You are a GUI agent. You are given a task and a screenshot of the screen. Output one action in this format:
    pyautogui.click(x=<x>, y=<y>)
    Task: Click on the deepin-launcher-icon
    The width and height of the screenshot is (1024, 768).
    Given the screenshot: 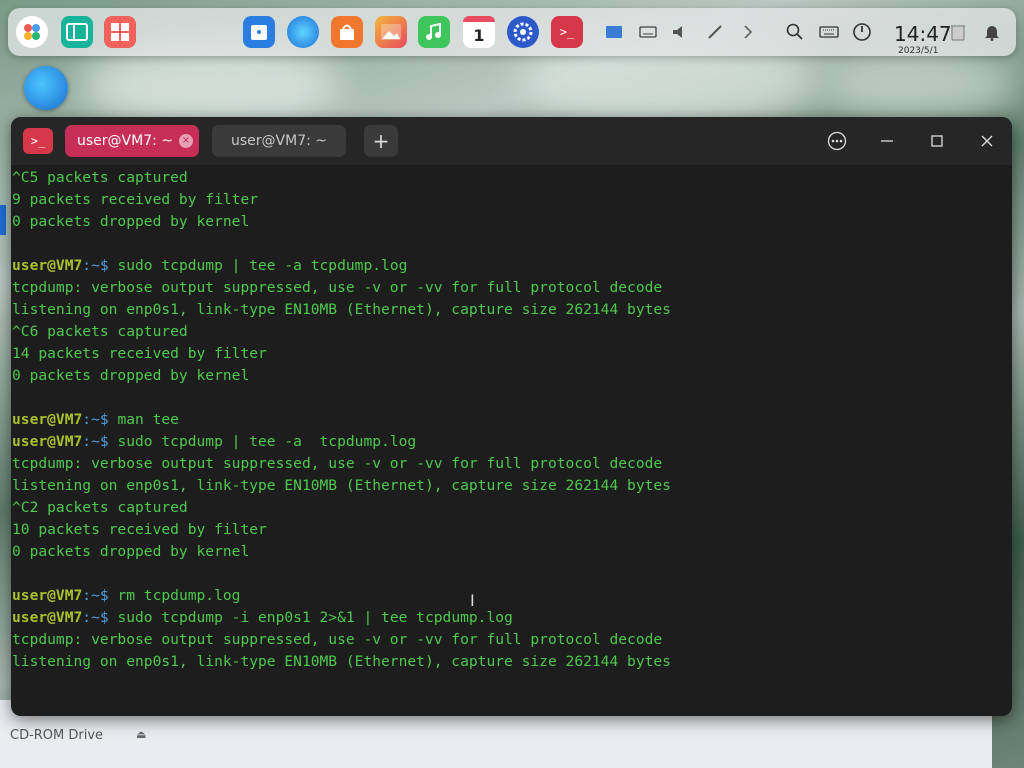 What is the action you would take?
    pyautogui.click(x=46, y=88)
    